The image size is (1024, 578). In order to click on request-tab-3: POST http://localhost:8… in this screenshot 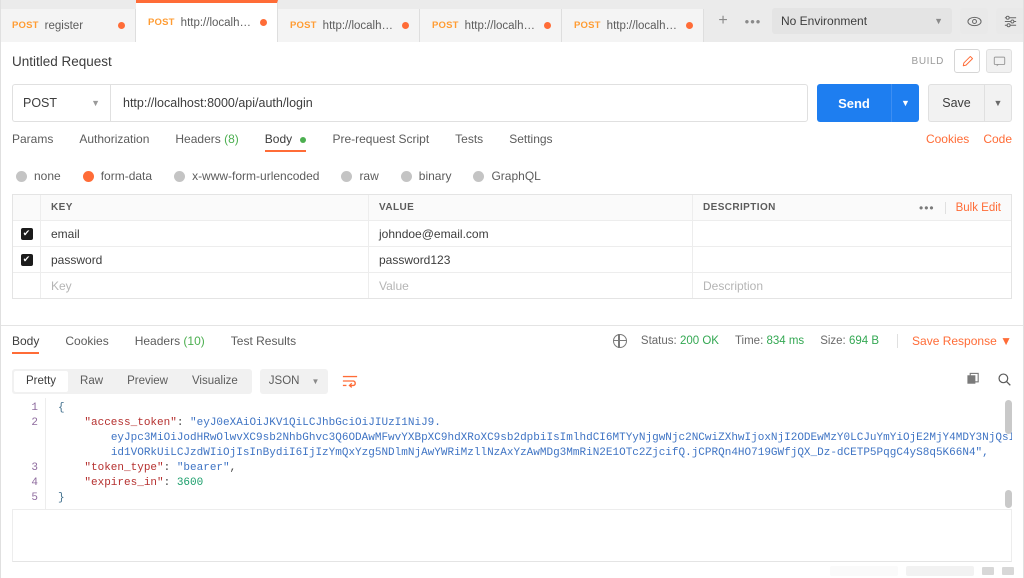, I will do `click(491, 25)`.